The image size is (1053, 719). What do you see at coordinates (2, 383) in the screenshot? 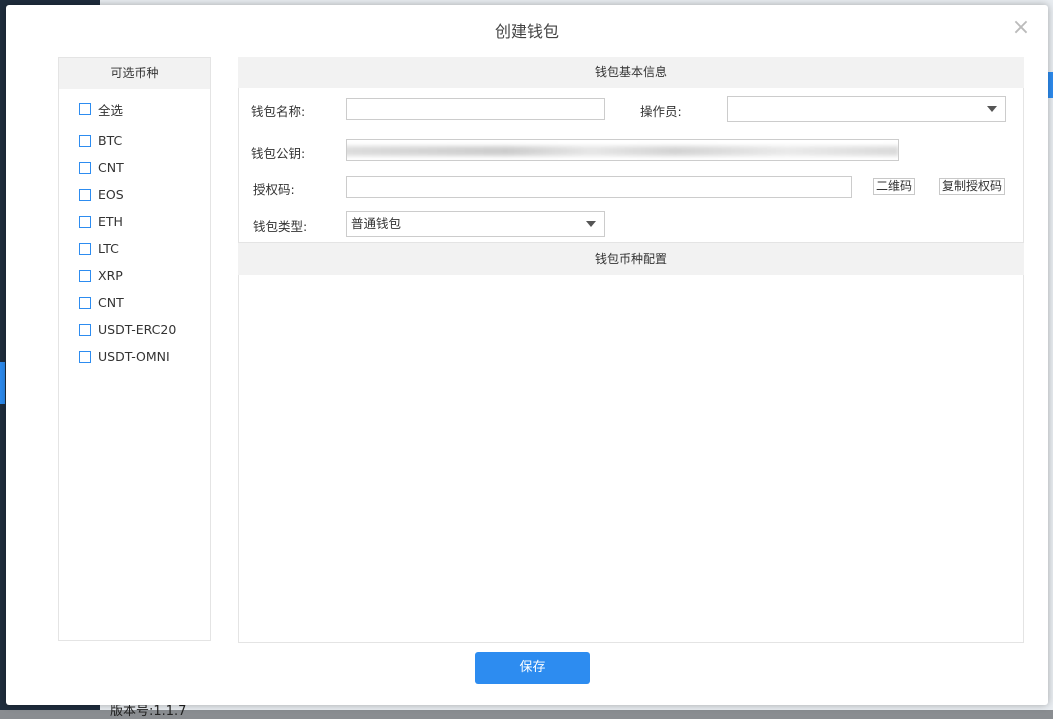
I see `sidebar-active-indicator` at bounding box center [2, 383].